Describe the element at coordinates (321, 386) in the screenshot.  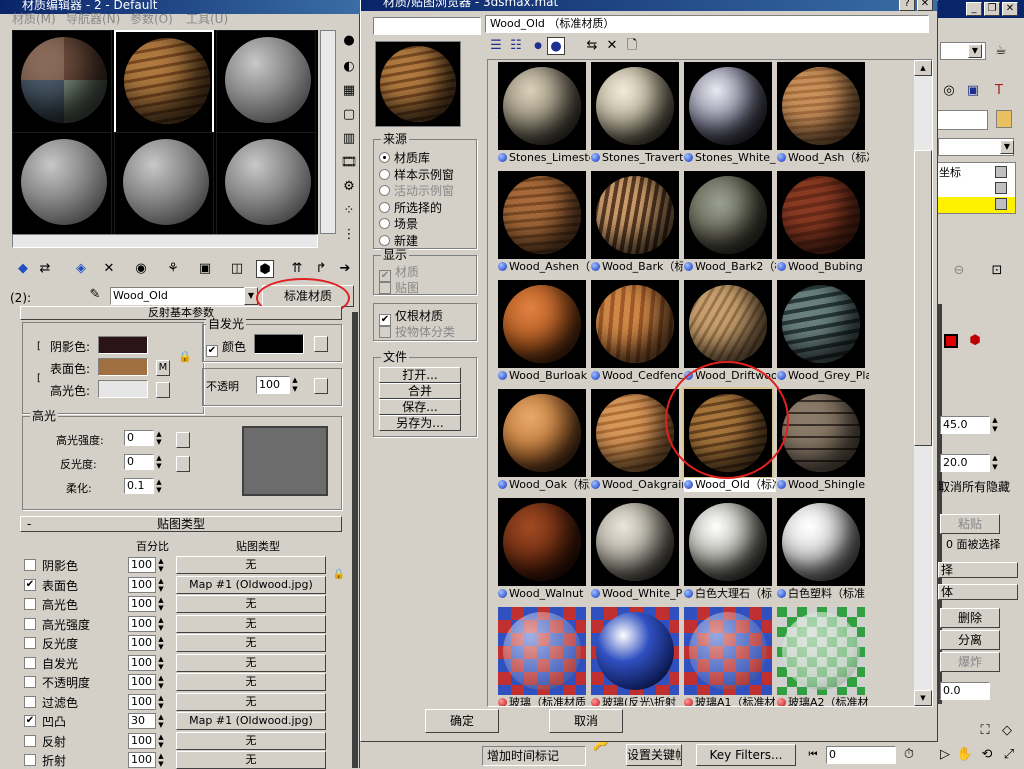
I see `opacity-map-button` at that location.